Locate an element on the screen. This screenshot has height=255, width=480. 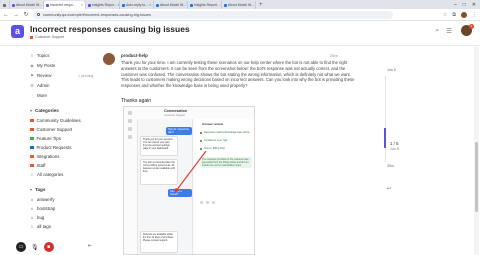
tags-section-header: ▾ Tags is located at coordinates (37, 189).